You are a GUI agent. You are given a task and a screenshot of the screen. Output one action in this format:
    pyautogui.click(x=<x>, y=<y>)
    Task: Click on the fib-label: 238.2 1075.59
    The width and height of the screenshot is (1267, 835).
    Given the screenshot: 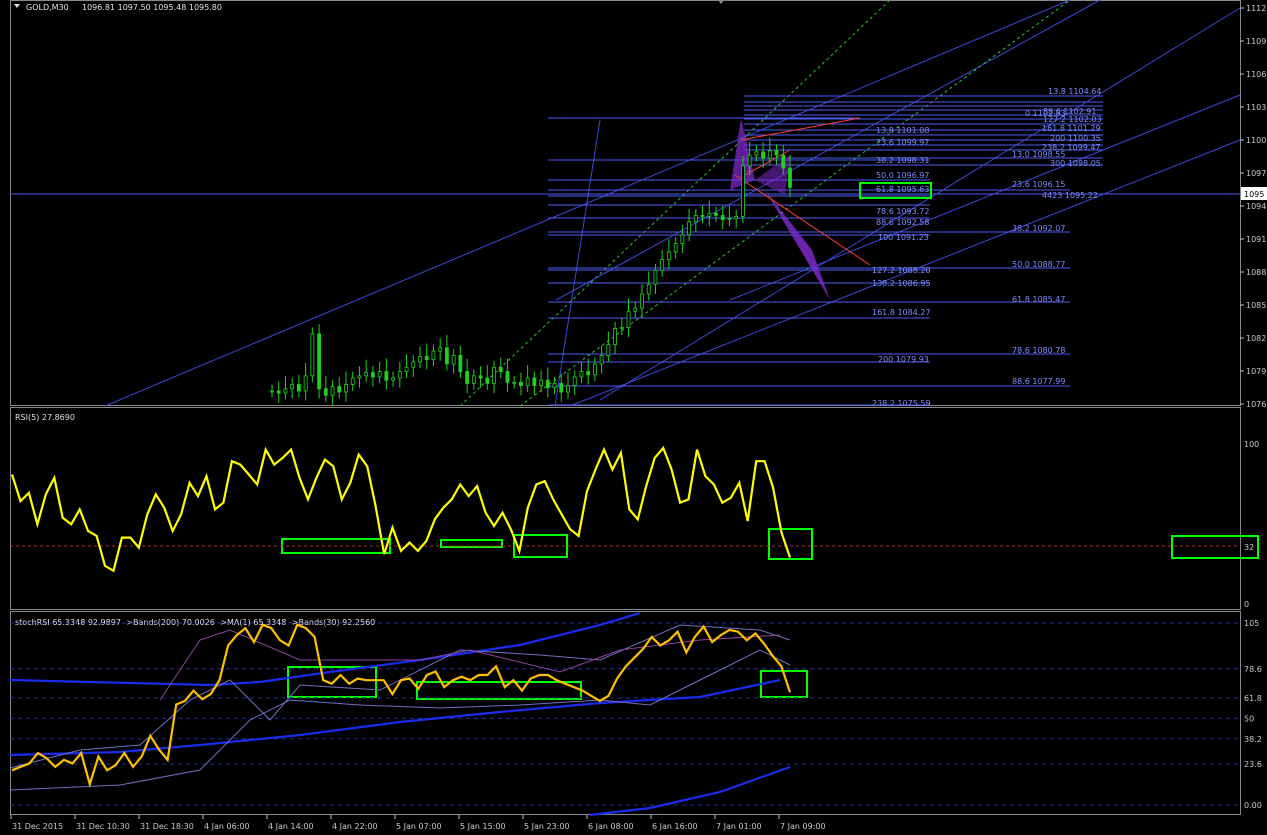 What is the action you would take?
    pyautogui.click(x=901, y=403)
    